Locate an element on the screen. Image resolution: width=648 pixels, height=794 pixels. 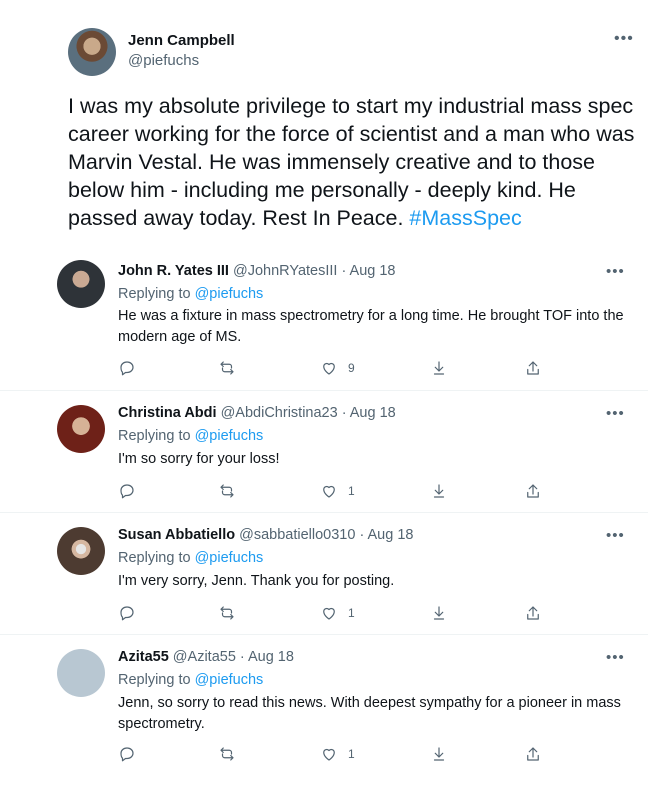
like-button: 9 is located at coordinates (337, 368).